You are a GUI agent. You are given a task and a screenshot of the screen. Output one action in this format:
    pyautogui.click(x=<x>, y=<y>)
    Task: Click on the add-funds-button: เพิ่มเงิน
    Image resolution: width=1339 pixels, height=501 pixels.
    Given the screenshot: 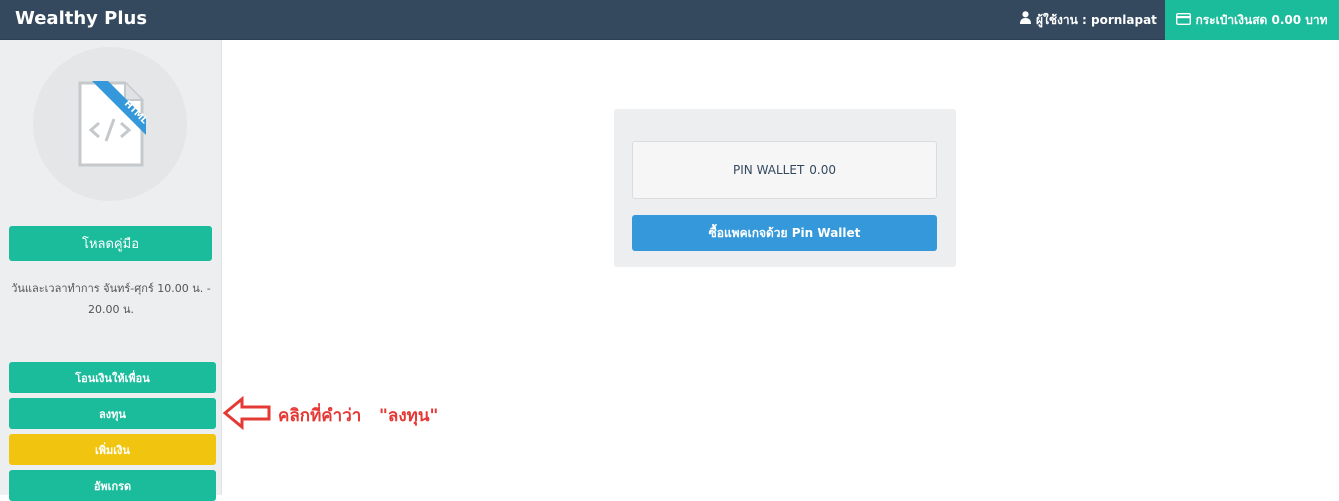 What is the action you would take?
    pyautogui.click(x=112, y=449)
    